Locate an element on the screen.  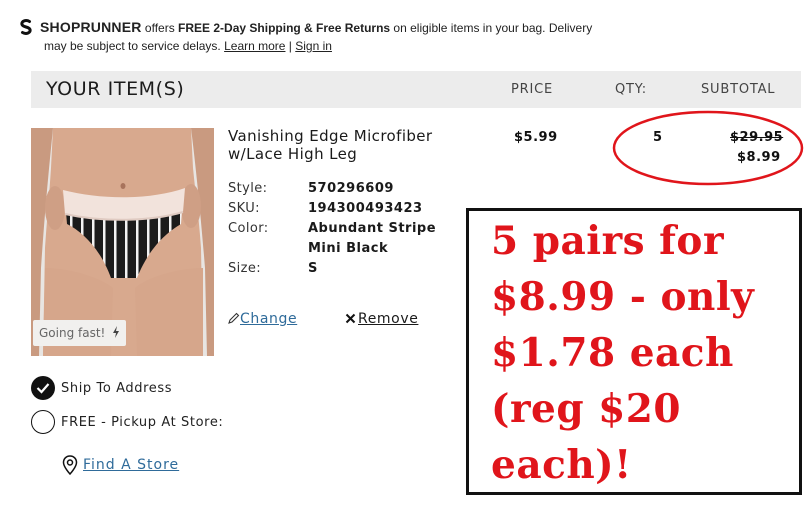
going-fast-label: Going fast! is located at coordinates (72, 333).